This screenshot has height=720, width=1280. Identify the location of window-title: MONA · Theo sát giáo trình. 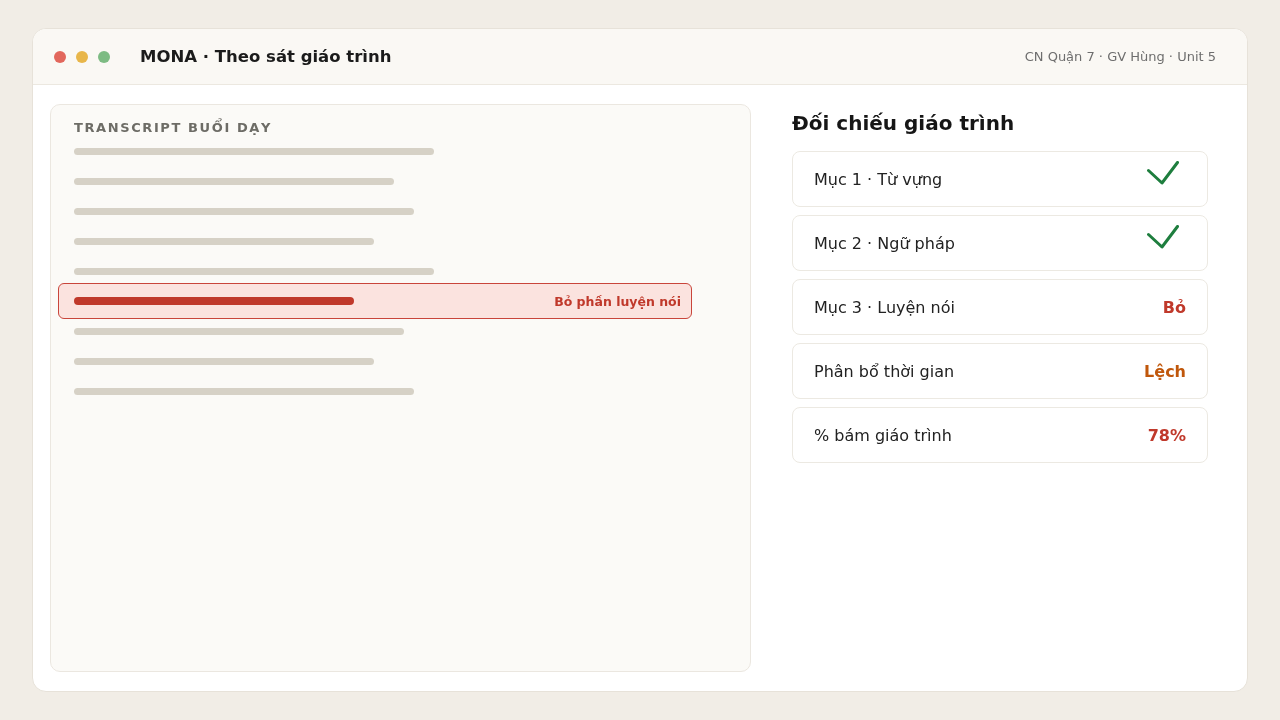
(266, 56).